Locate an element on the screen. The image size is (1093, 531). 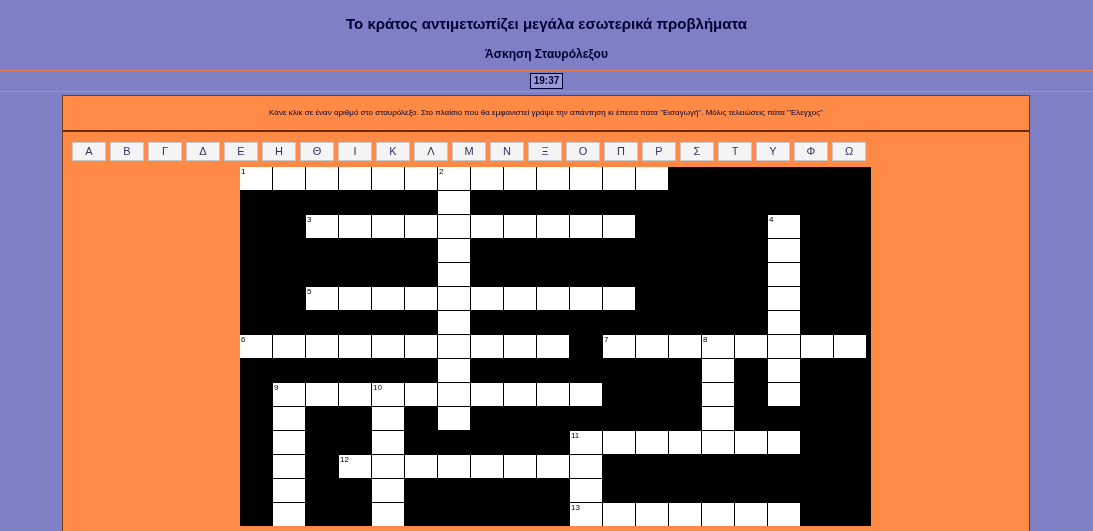
letter-button: Δ is located at coordinates (203, 151).